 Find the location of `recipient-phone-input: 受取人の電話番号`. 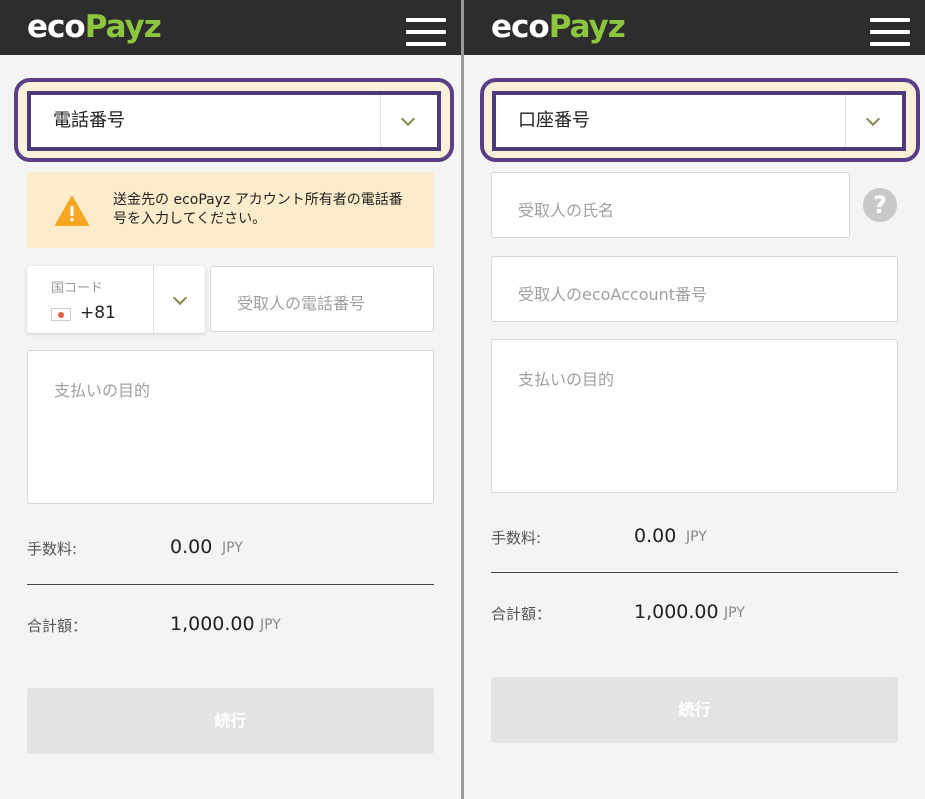

recipient-phone-input: 受取人の電話番号 is located at coordinates (322, 299).